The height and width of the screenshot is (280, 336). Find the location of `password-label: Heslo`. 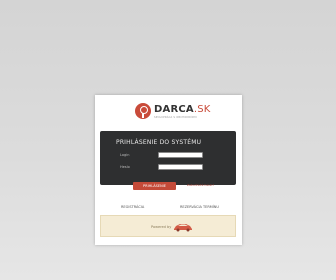

password-label: Heslo is located at coordinates (125, 167).